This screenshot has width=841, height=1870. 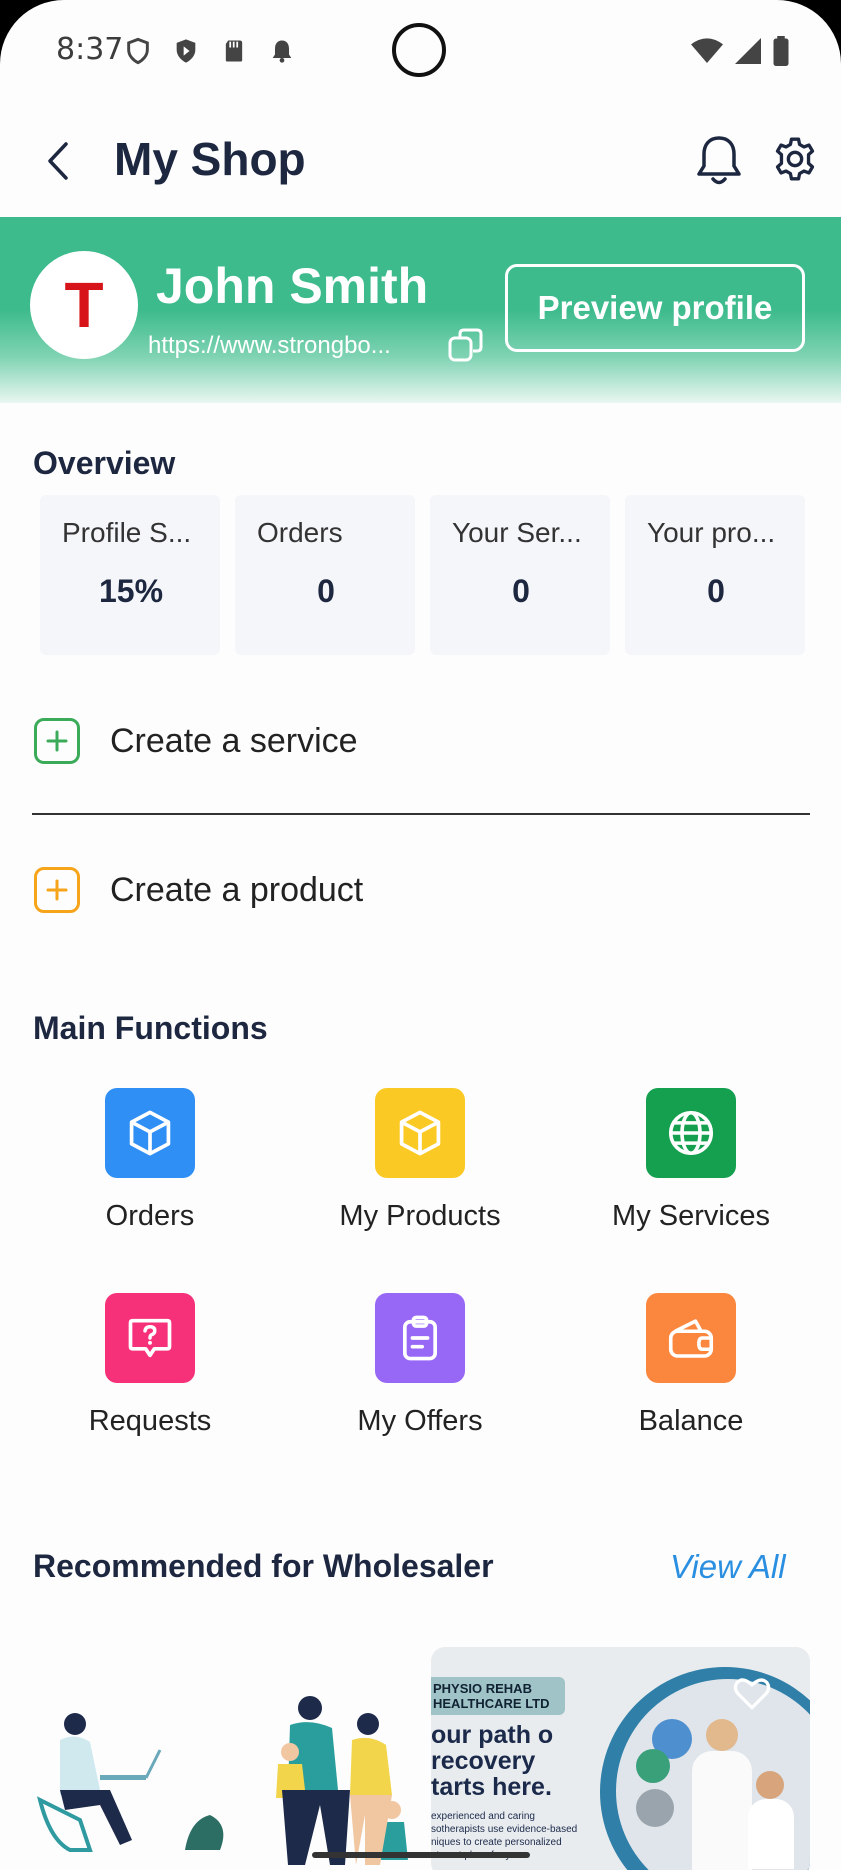 I want to click on clipboard-icon, so click(x=420, y=1338).